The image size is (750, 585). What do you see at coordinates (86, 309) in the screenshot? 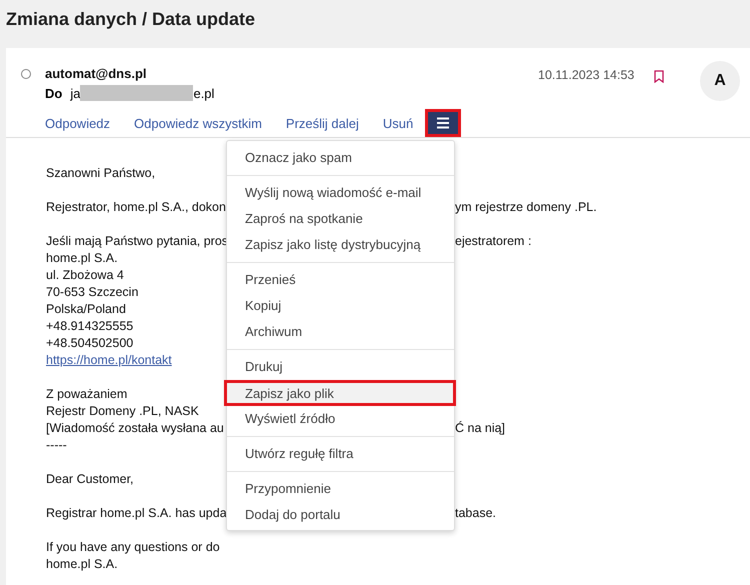
I see `body-text: Polska/Poland` at bounding box center [86, 309].